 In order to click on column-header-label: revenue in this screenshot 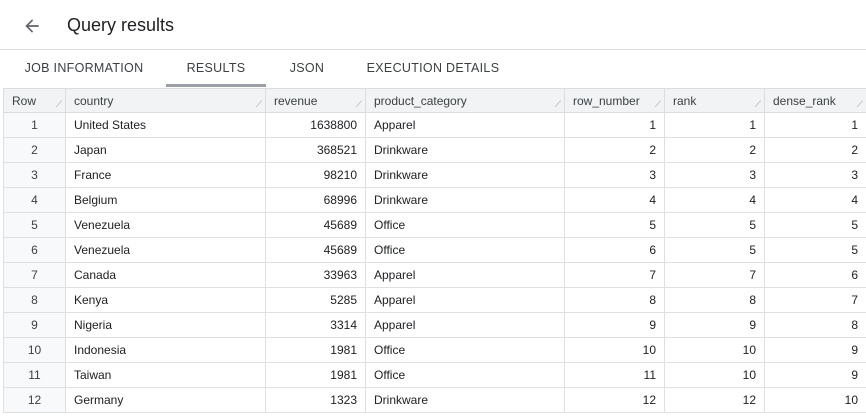, I will do `click(296, 100)`.